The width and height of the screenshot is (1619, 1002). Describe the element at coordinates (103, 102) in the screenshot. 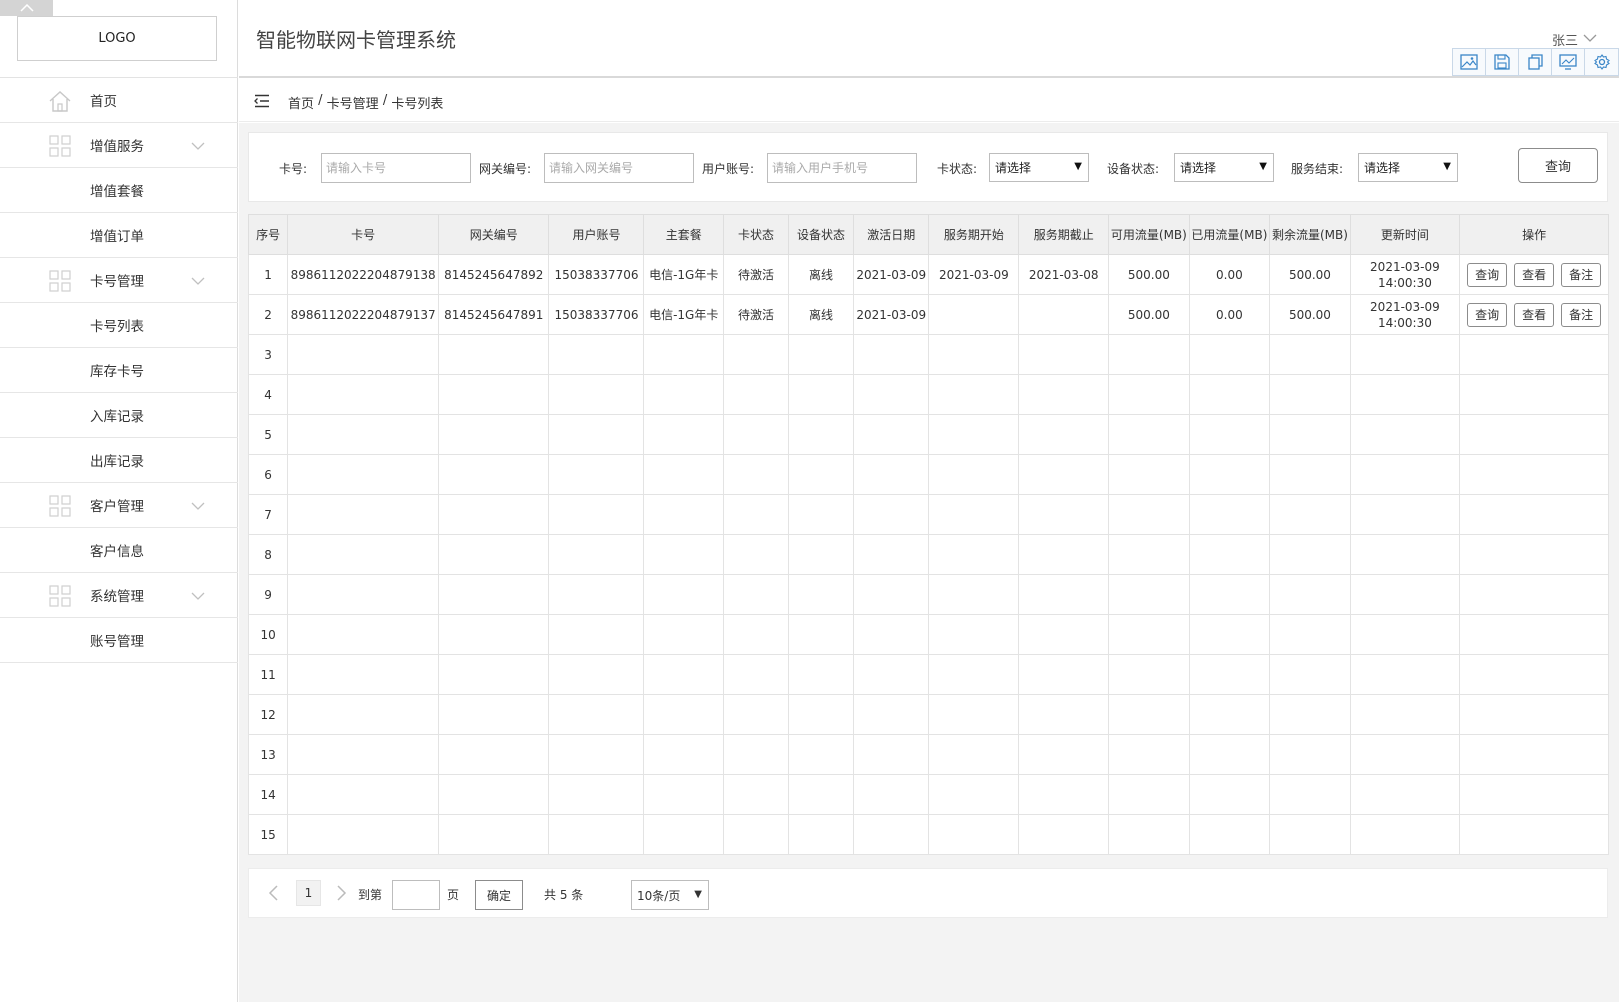

I see `sidebar-item-label: 首页` at that location.